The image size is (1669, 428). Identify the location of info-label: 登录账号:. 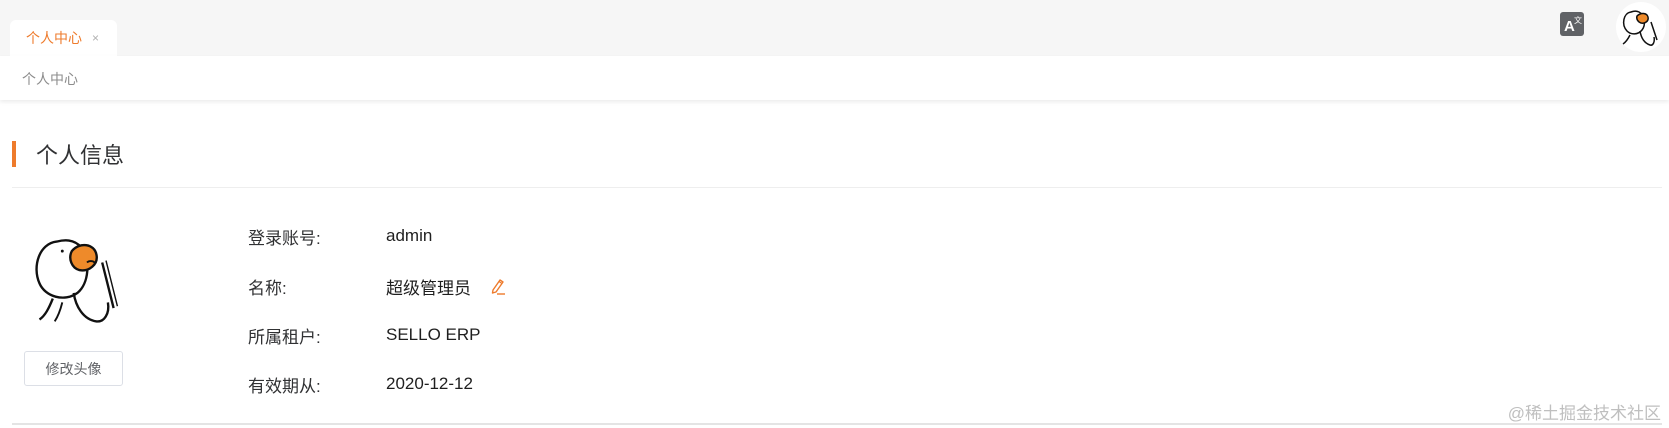
(284, 238).